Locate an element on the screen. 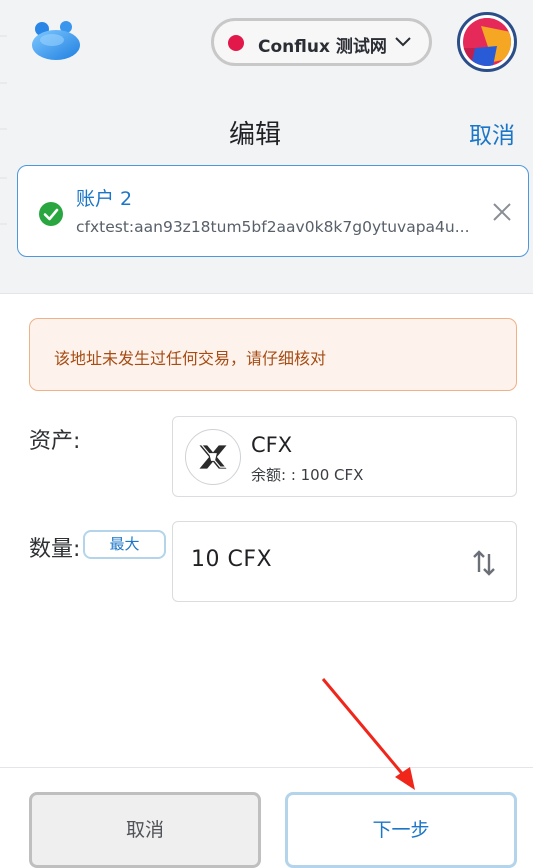  max-amount-button: 最大 is located at coordinates (124, 544).